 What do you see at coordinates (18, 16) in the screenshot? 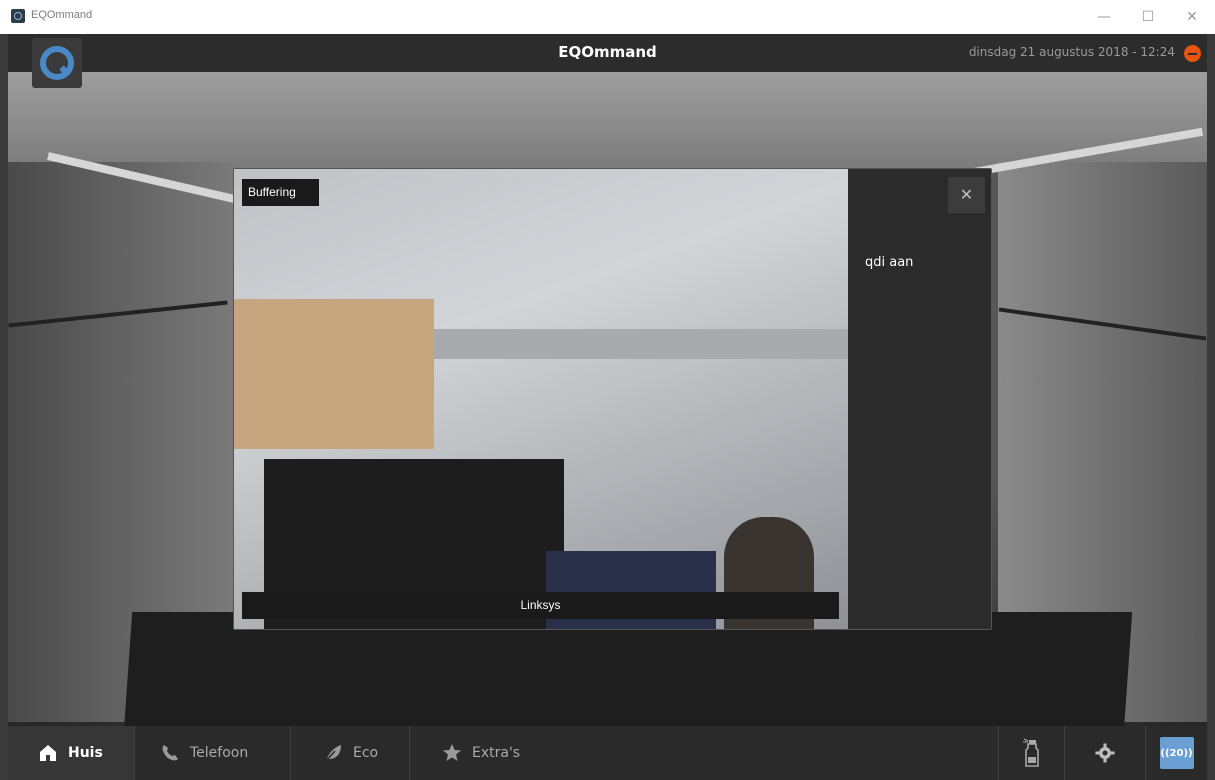
I see `app-icon` at bounding box center [18, 16].